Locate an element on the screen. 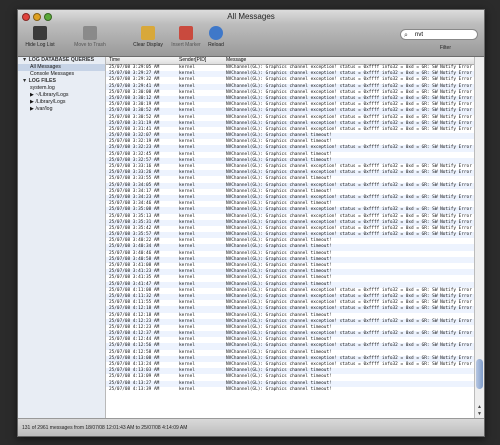  column-header-message: Message is located at coordinates (236, 60).